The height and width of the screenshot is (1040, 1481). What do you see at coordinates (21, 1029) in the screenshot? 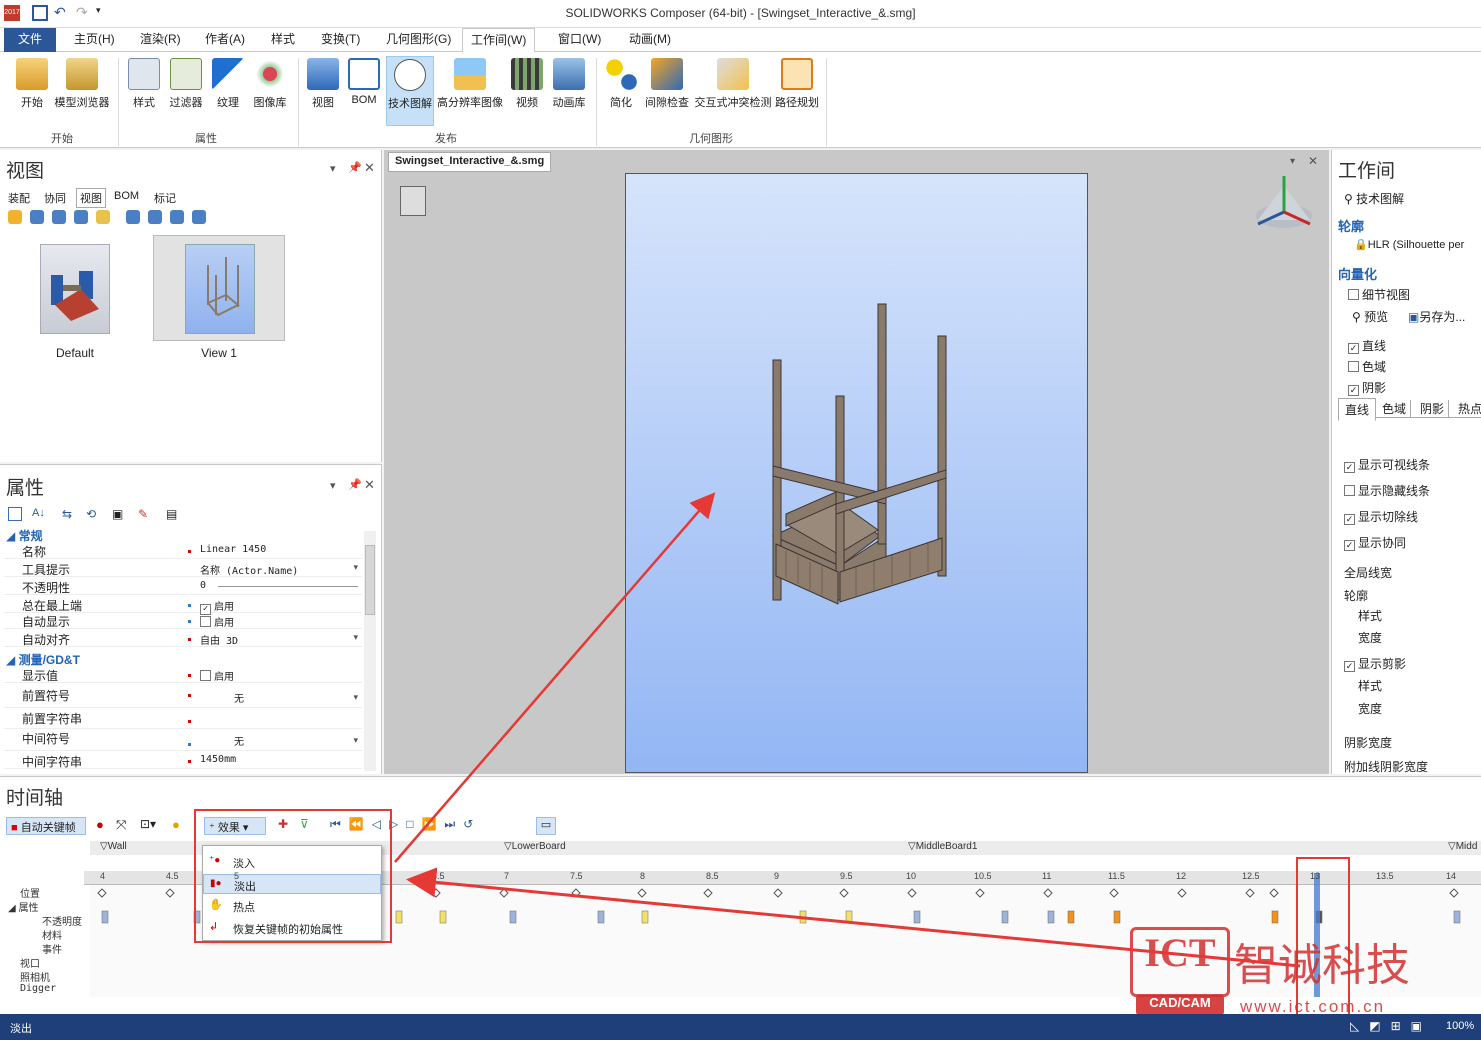
I see `status-text: 淡出` at bounding box center [21, 1029].